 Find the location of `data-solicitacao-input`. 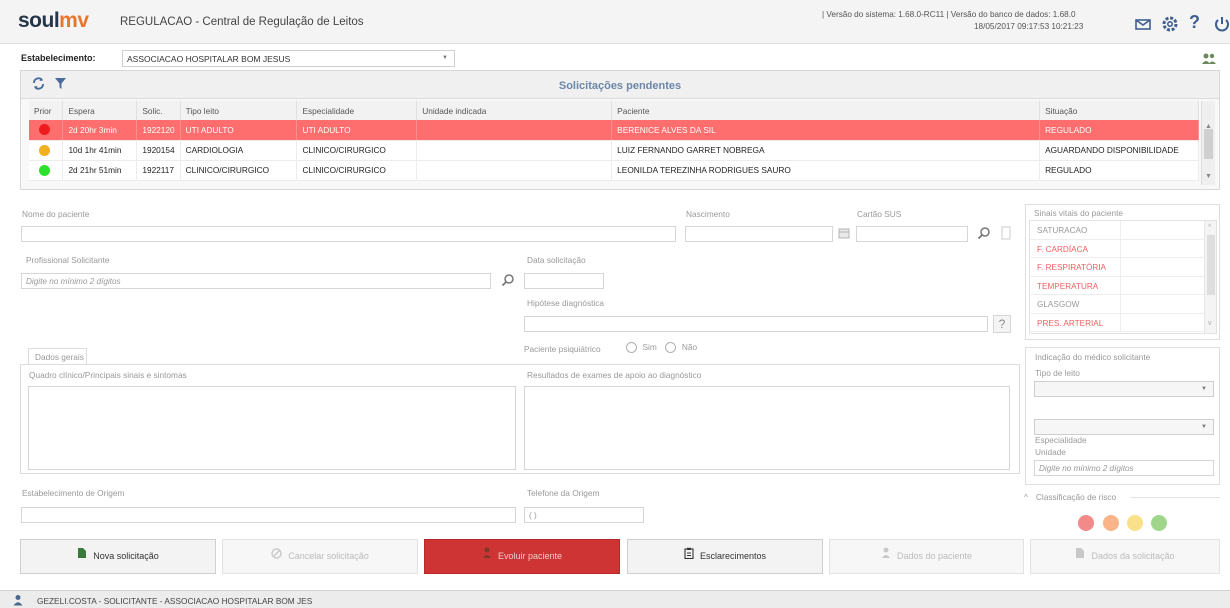

data-solicitacao-input is located at coordinates (564, 281).